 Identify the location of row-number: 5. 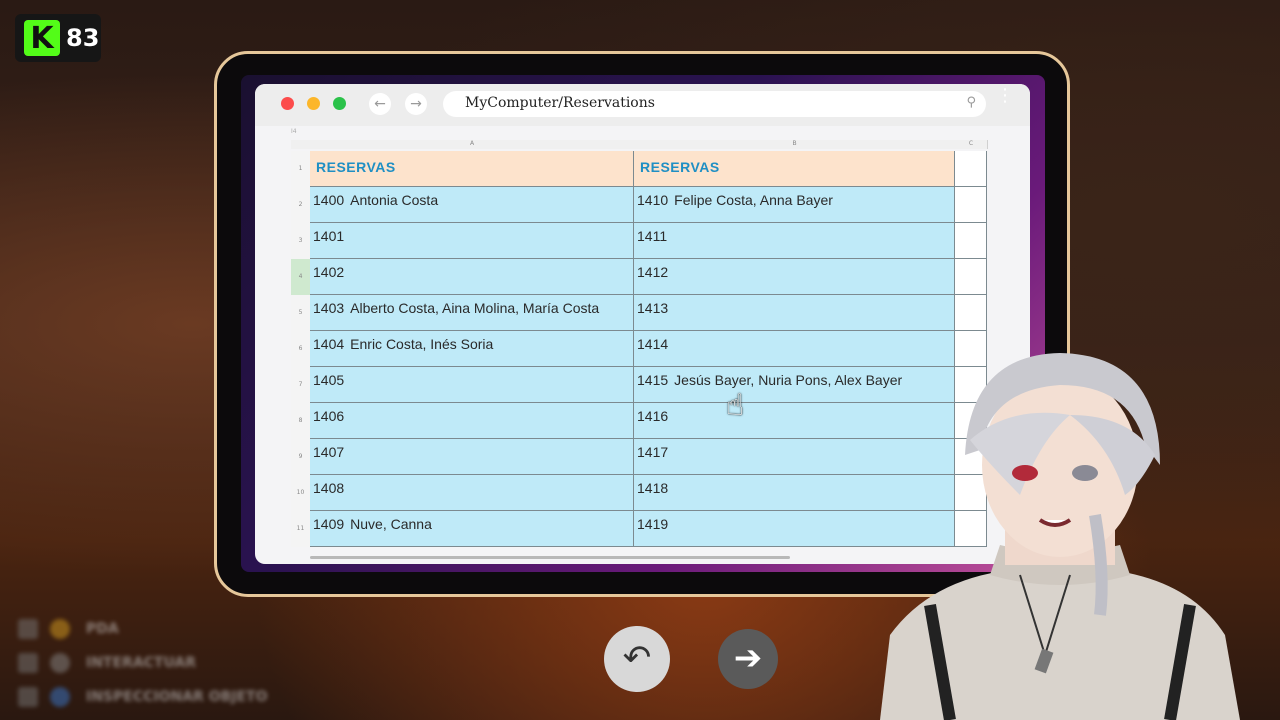
(300, 313).